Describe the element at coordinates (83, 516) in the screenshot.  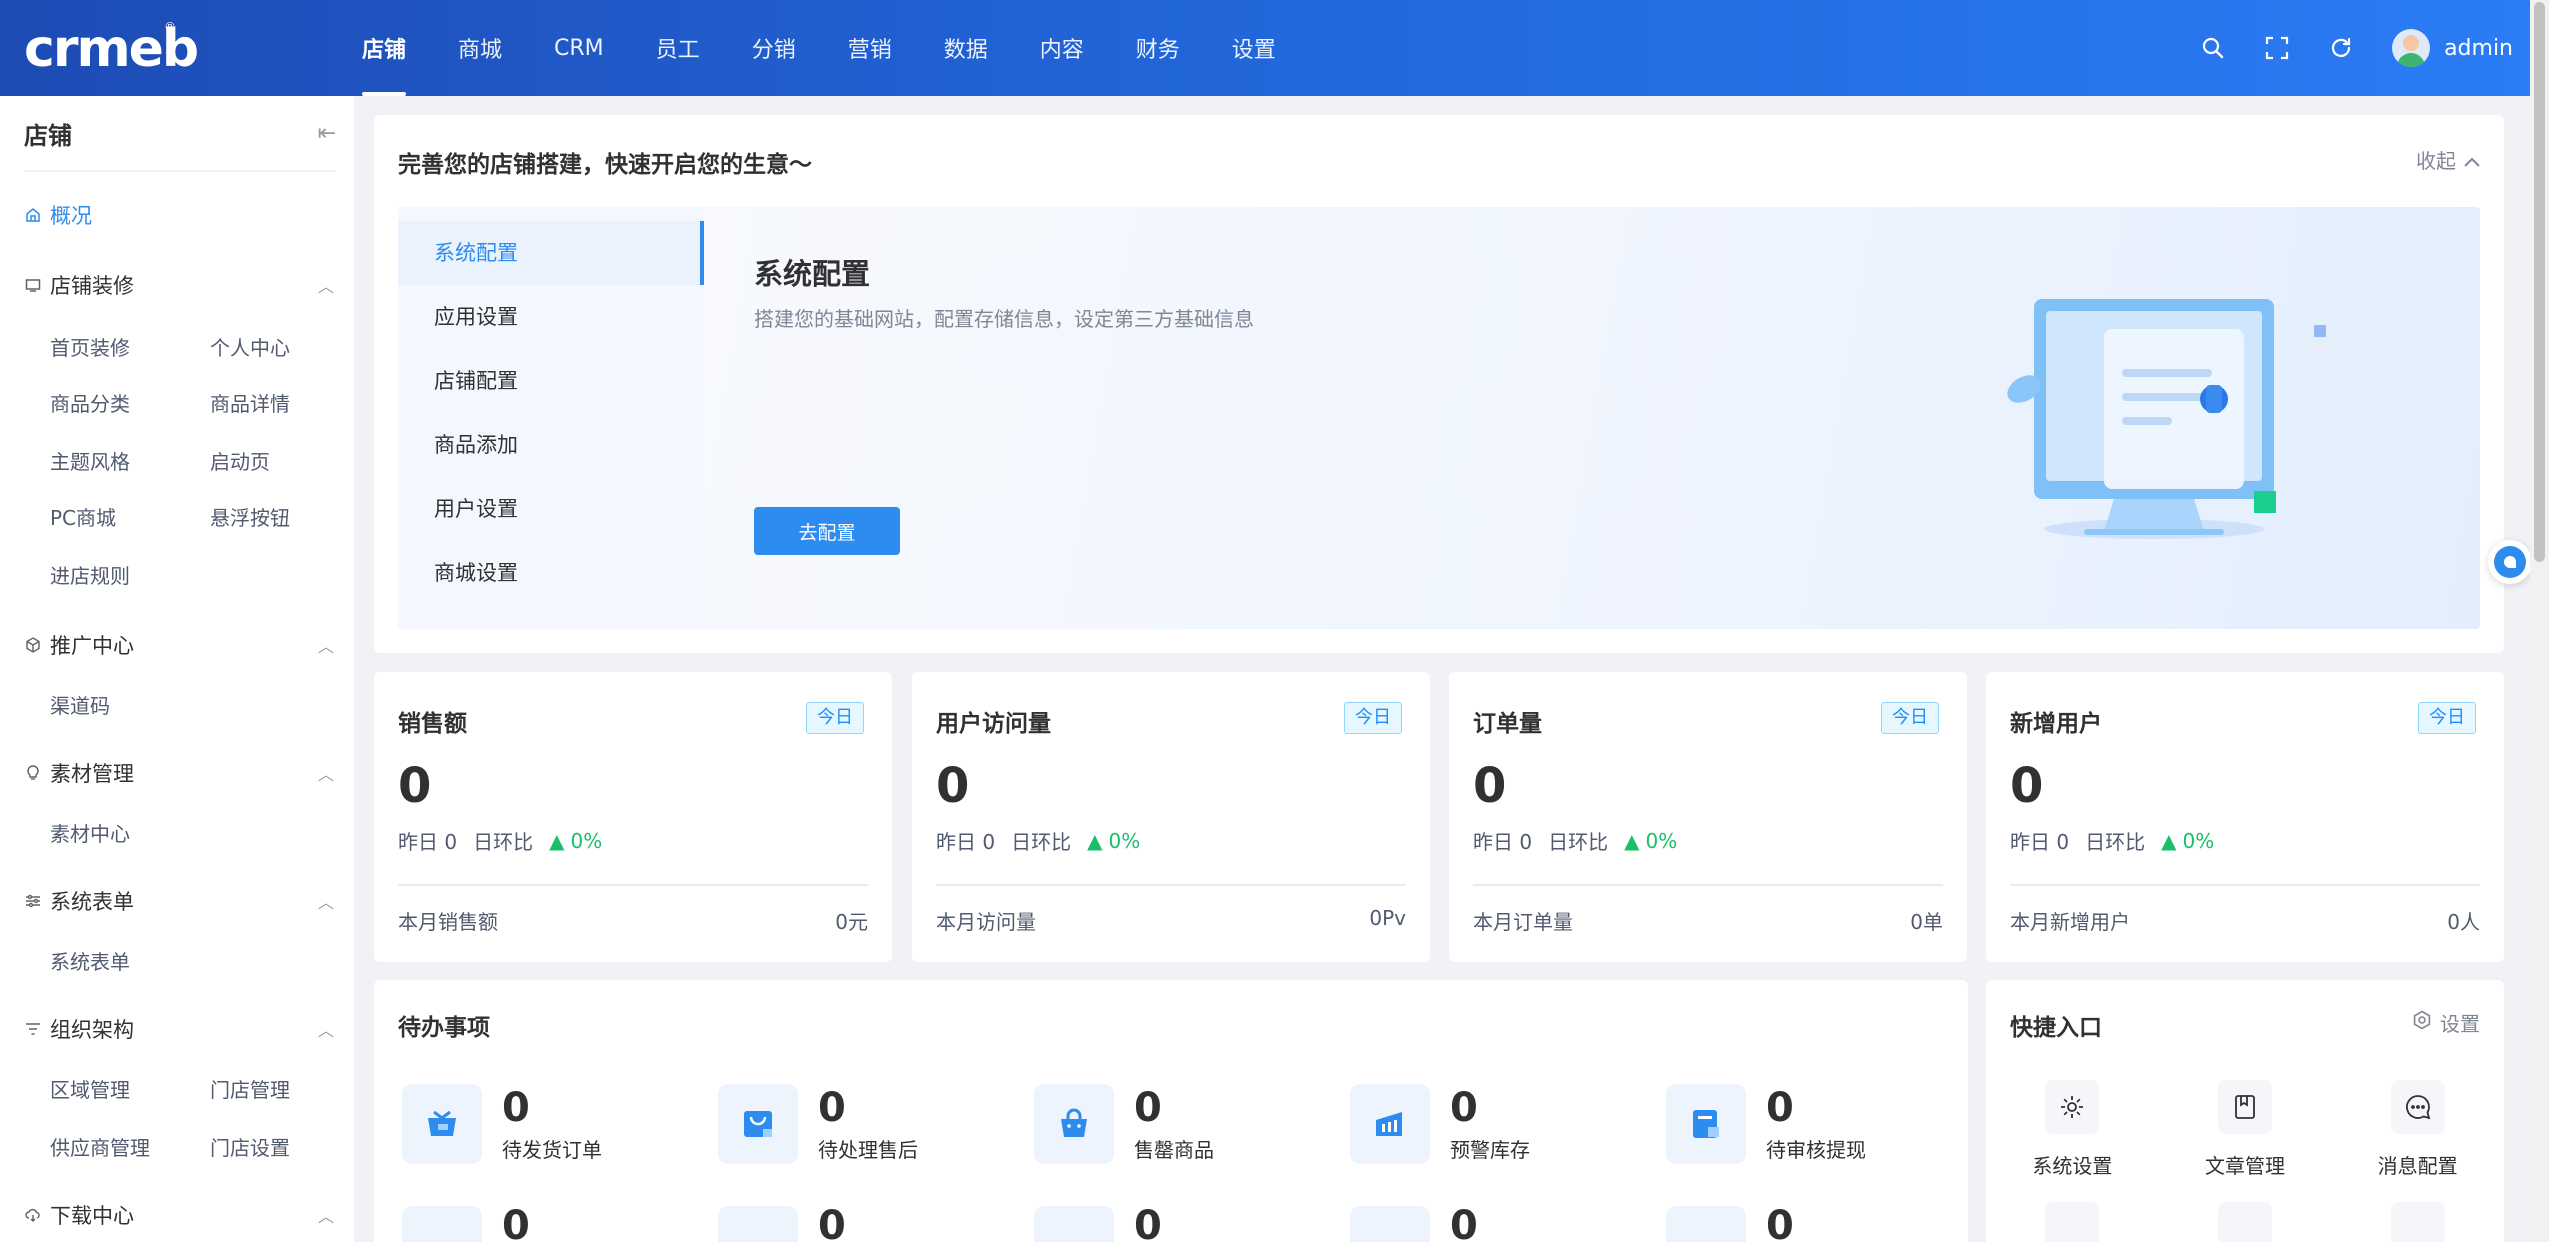
I see `sidebar-item-pc-mall: PC商城` at that location.